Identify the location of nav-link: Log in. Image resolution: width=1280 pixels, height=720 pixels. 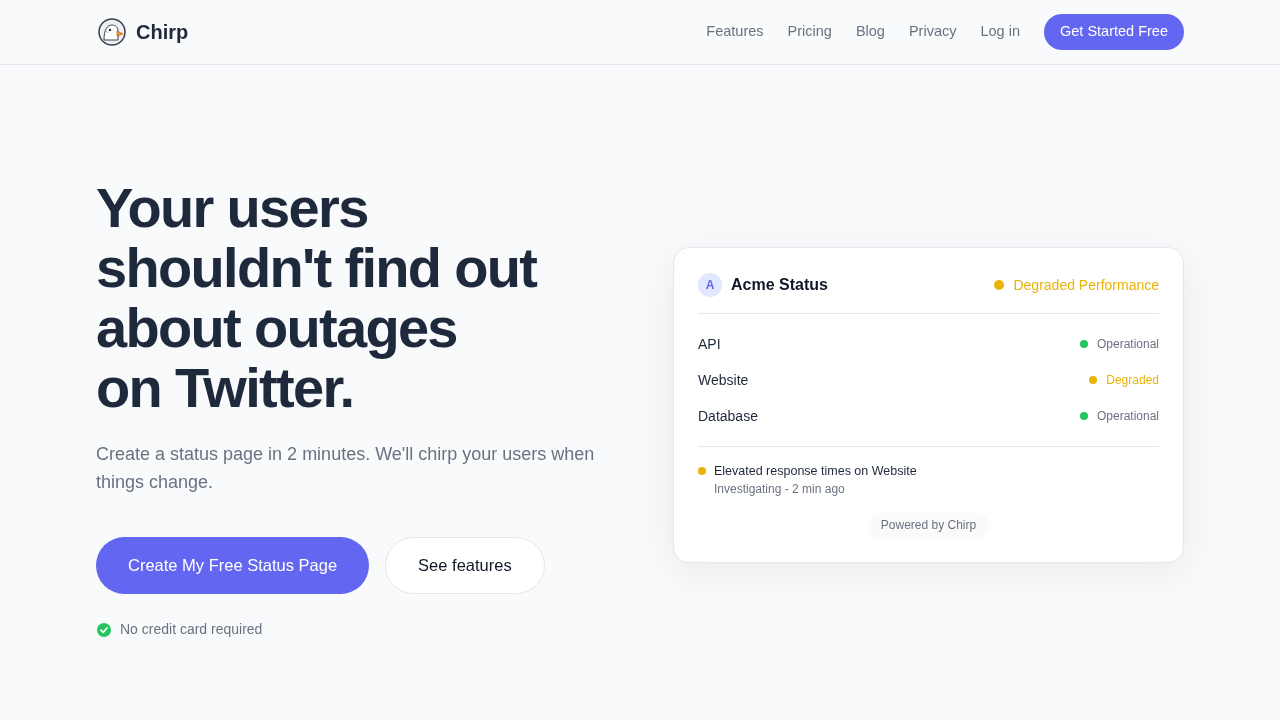
(1000, 32).